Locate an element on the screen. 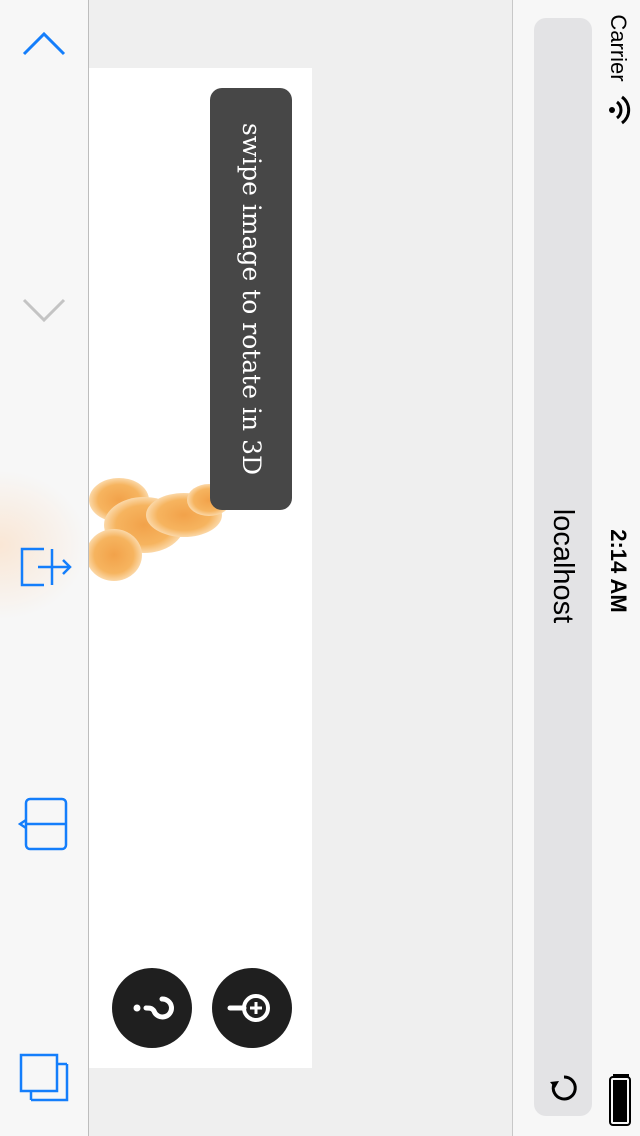 The image size is (640, 1136). forward-icon is located at coordinates (44, 311).